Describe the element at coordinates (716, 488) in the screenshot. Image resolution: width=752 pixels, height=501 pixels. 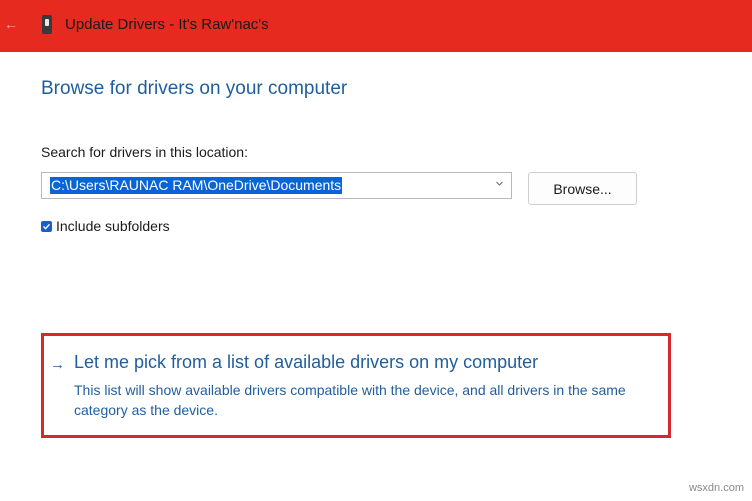
I see `watermark: wsxdn.com` at that location.